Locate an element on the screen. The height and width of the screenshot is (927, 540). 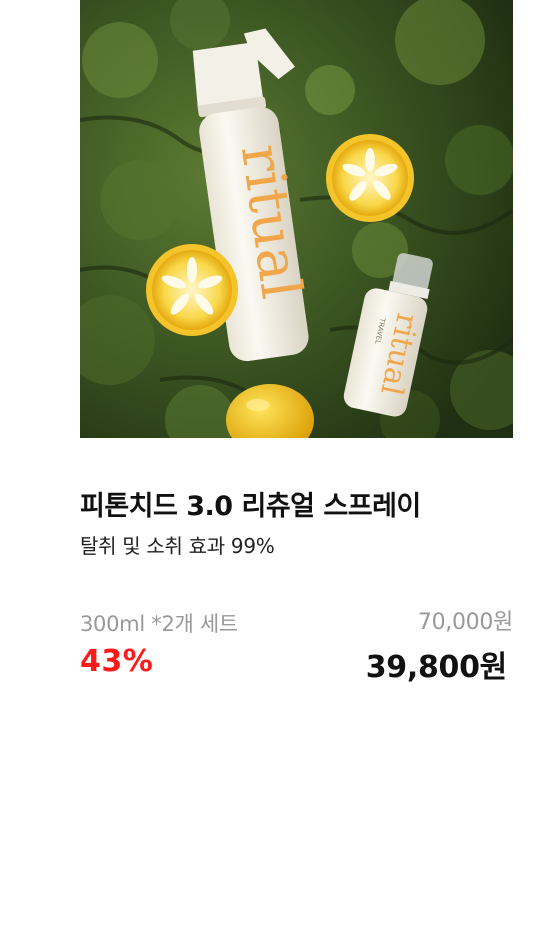
price-section: 300ml *2개 세트 43% 70,000원 39,800원 is located at coordinates (296, 644).